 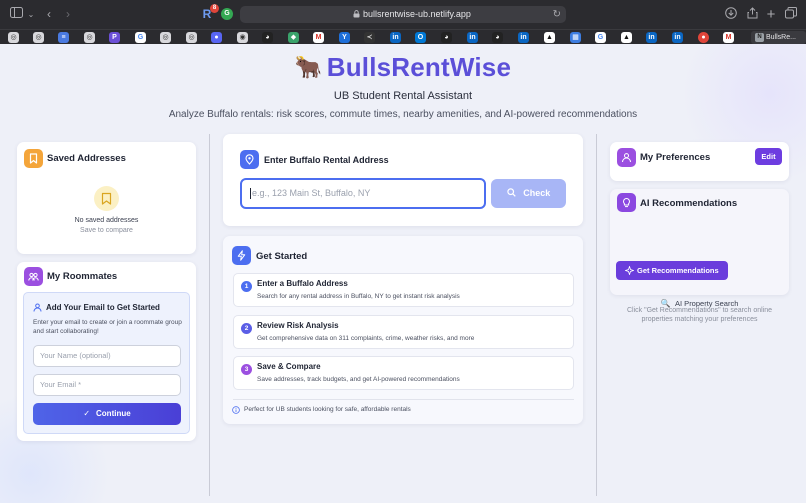 I want to click on step-number: 2, so click(x=246, y=328).